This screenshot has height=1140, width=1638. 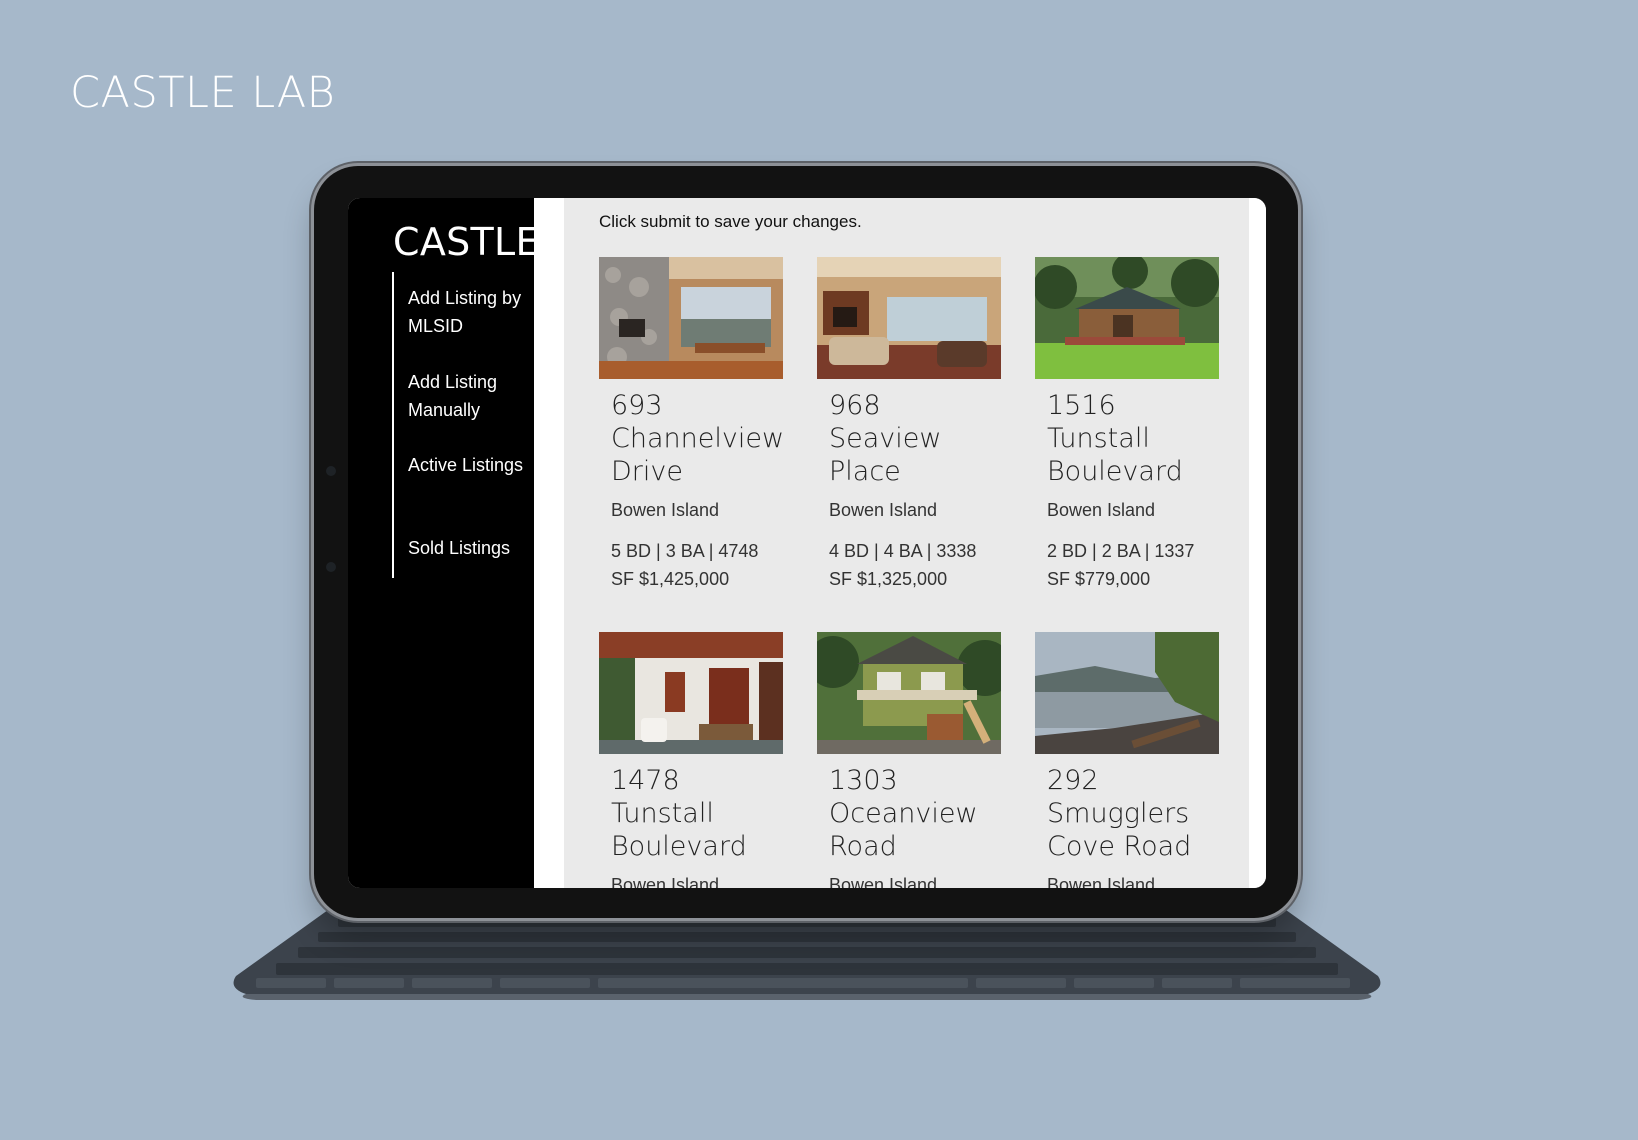 What do you see at coordinates (698, 438) in the screenshot?
I see `listing-title: 693 Channelview Drive` at bounding box center [698, 438].